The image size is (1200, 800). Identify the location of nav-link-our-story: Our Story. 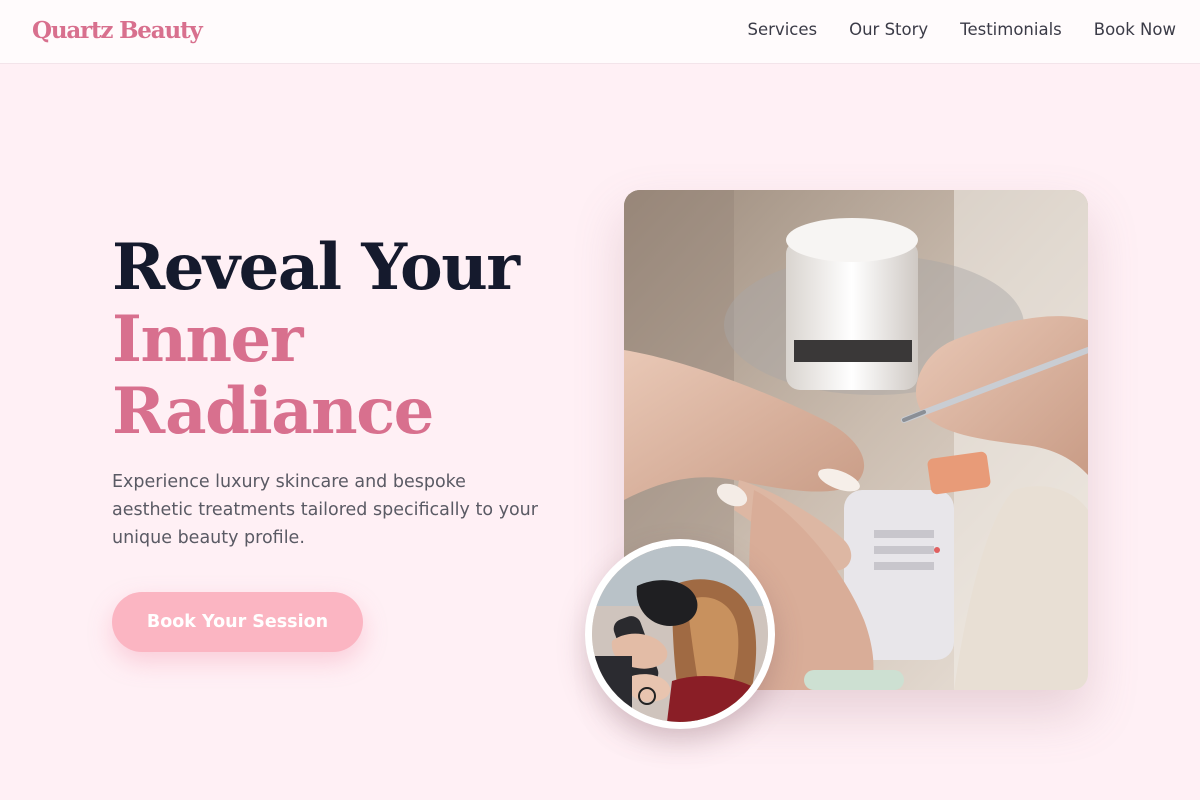
(888, 29).